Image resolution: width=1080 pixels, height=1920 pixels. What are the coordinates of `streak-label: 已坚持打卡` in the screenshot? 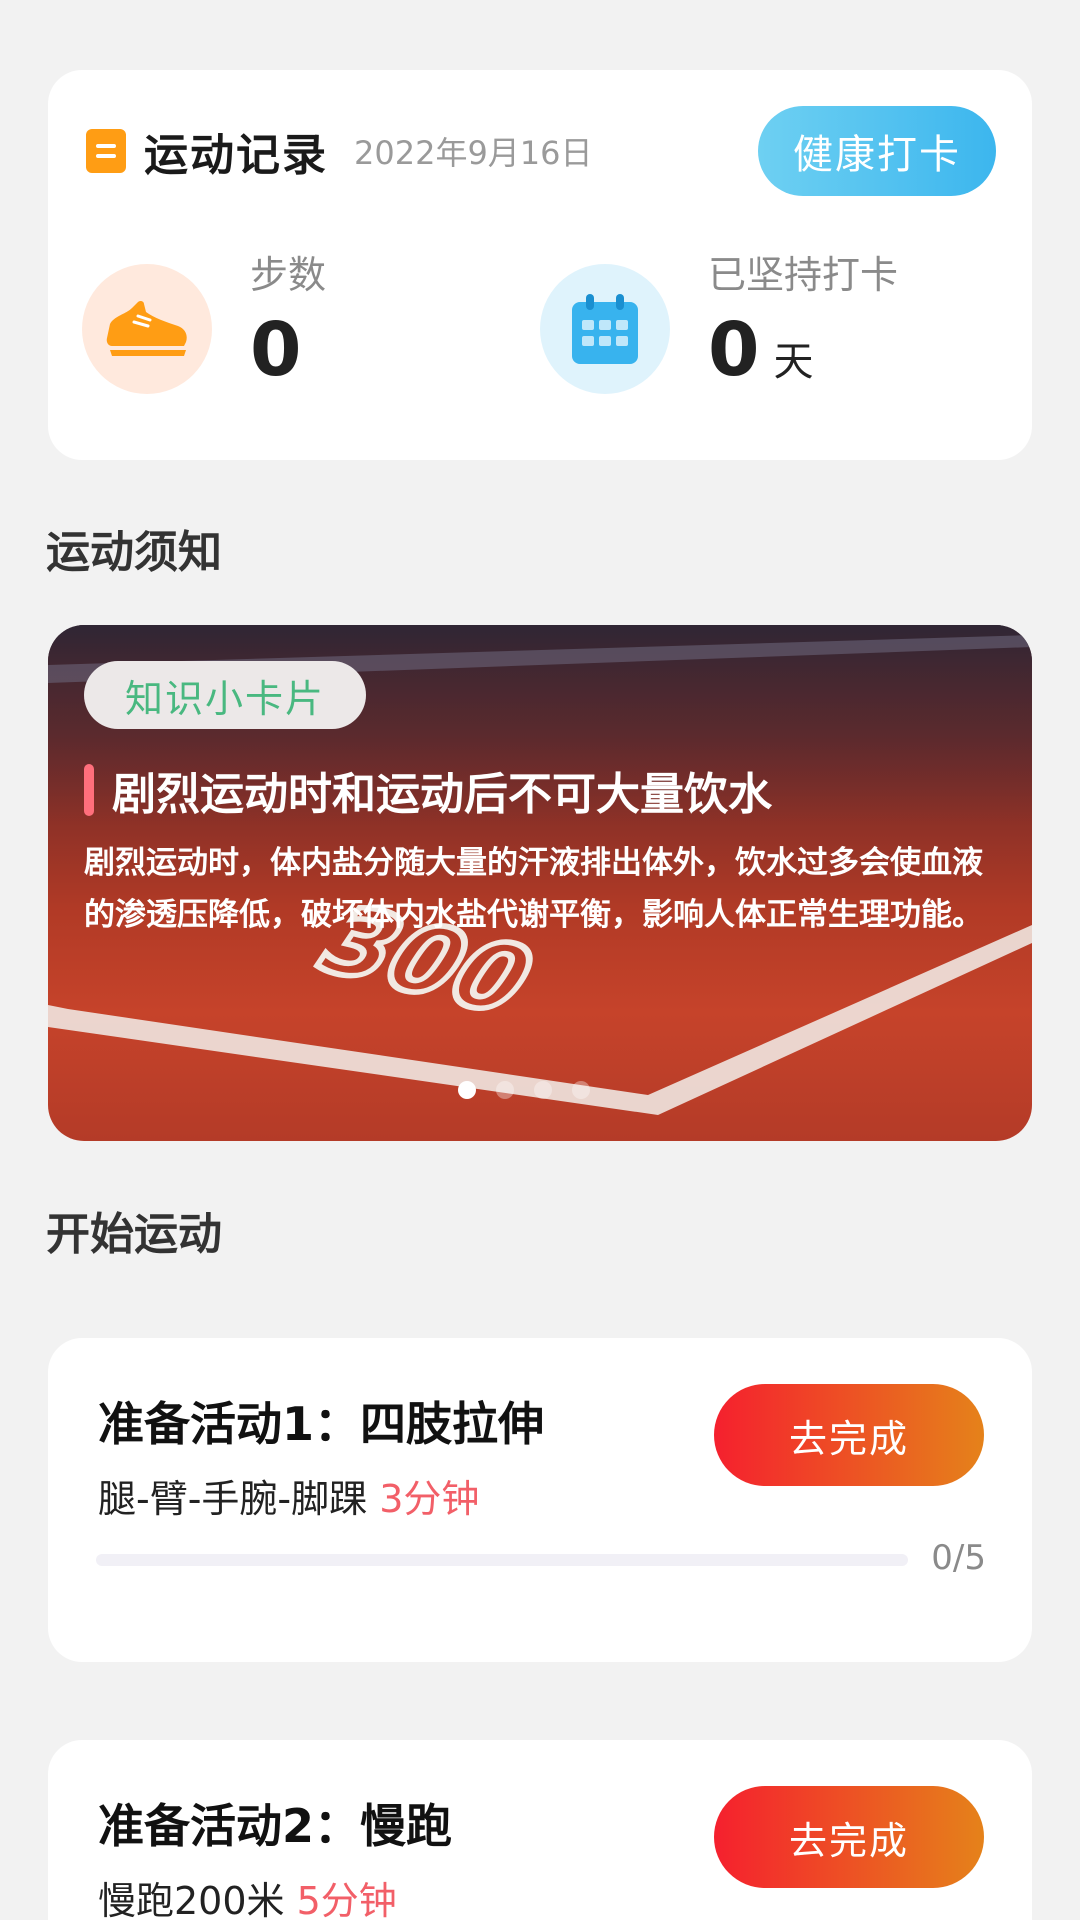 It's located at (803, 275).